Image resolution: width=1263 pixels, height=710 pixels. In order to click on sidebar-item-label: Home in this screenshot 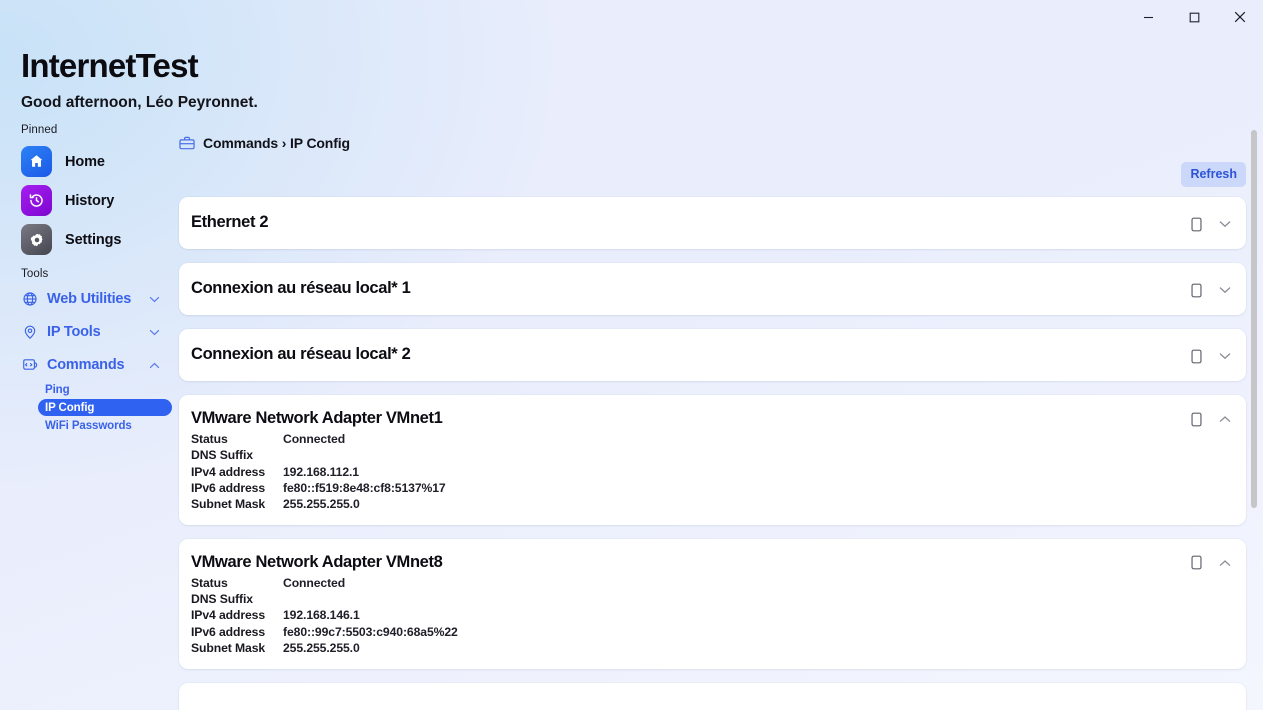, I will do `click(85, 161)`.